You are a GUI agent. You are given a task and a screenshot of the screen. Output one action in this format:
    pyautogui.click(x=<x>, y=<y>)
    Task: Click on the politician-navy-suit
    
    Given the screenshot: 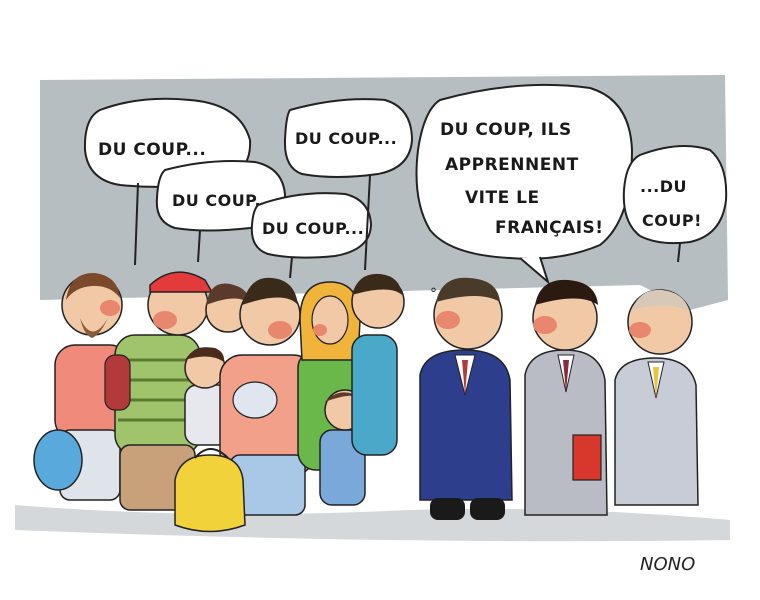 What is the action you would take?
    pyautogui.click(x=466, y=398)
    